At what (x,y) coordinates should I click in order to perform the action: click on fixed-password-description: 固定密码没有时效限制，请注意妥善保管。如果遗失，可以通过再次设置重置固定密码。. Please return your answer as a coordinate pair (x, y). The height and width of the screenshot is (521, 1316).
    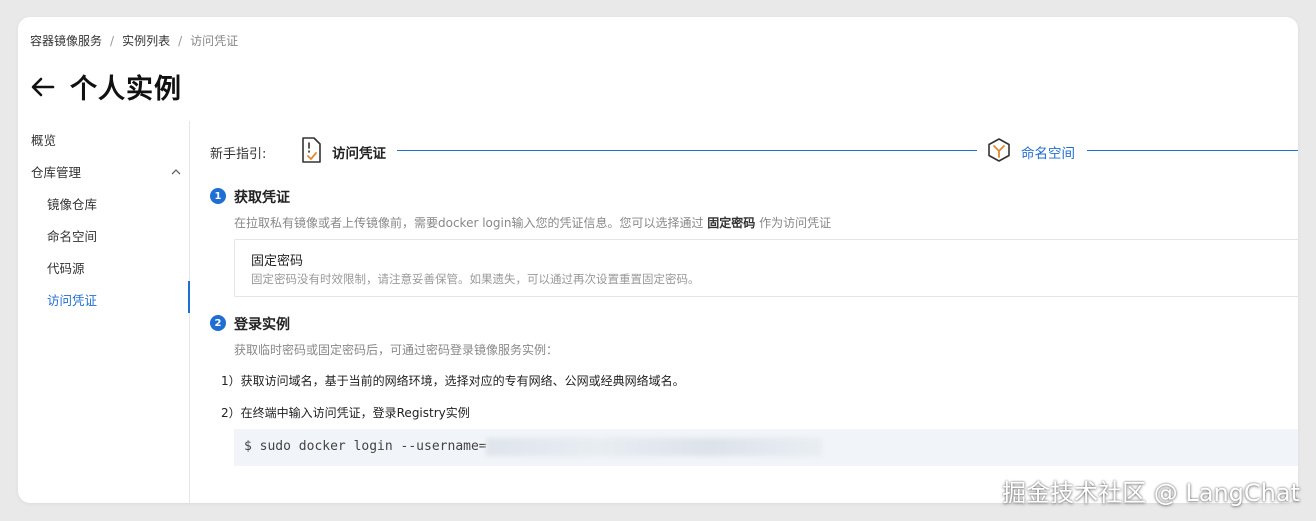
    Looking at the image, I should click on (475, 279).